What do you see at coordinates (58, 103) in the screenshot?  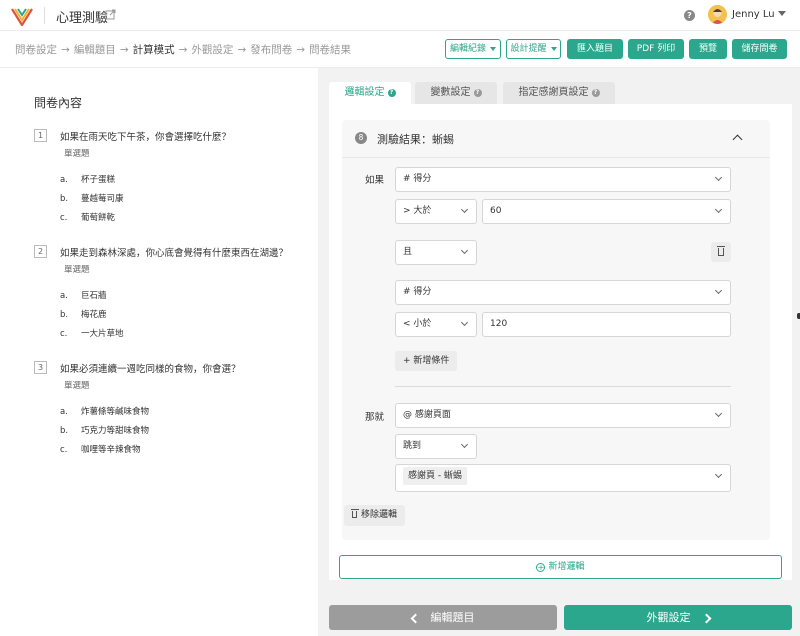 I see `section-title: 問卷內容` at bounding box center [58, 103].